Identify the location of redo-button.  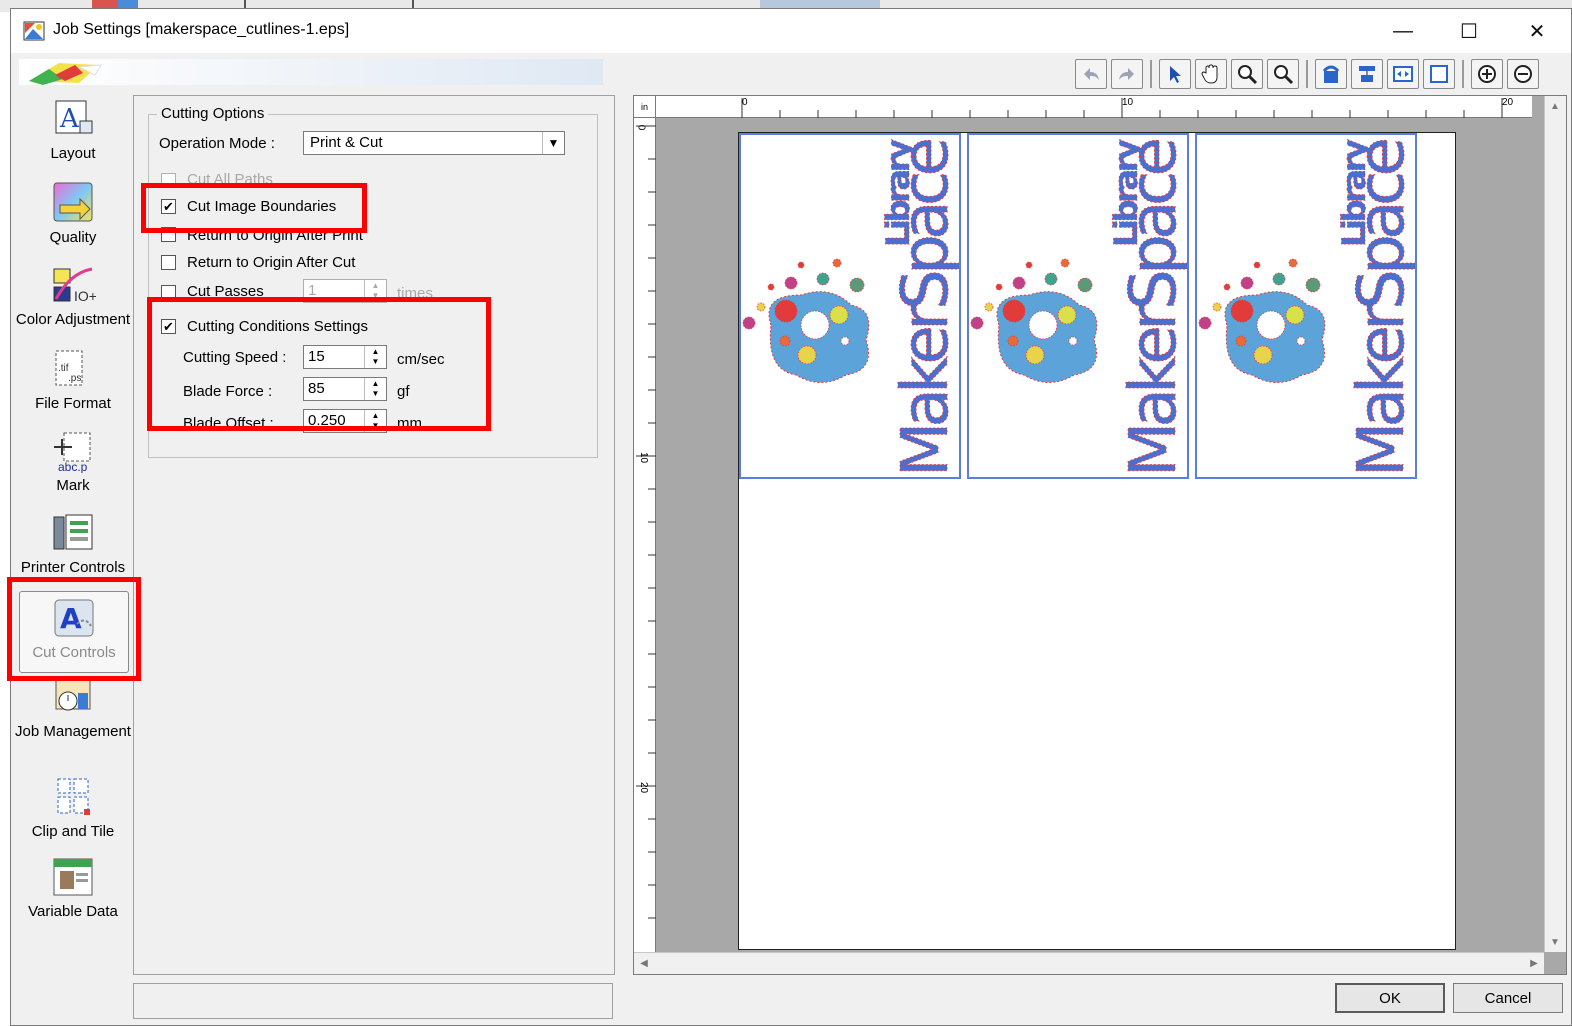
(1127, 74).